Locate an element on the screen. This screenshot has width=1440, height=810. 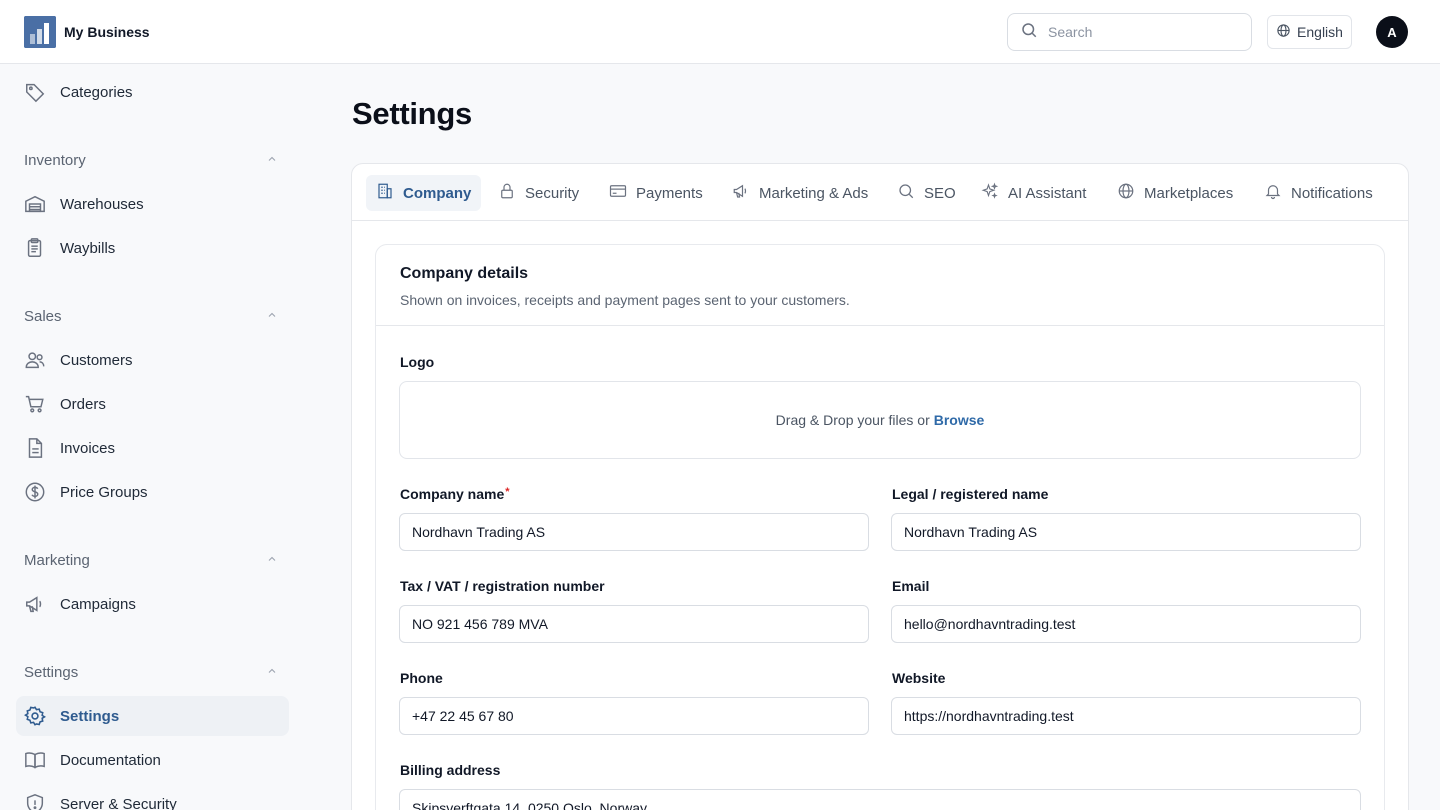
tab-marketing-ads: Marketing & Ads is located at coordinates (800, 193).